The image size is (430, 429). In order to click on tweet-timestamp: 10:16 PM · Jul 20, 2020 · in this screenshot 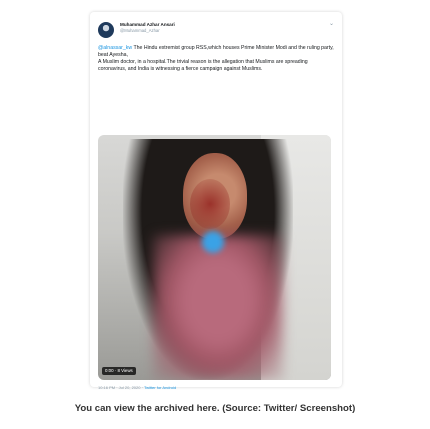, I will do `click(121, 387)`.